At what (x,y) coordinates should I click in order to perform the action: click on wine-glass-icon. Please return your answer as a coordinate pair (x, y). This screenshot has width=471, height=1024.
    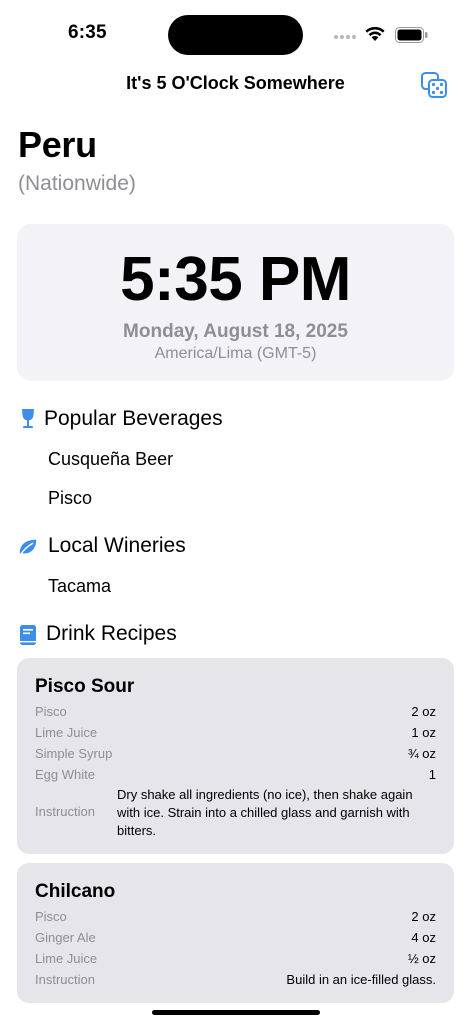
    Looking at the image, I should click on (28, 418).